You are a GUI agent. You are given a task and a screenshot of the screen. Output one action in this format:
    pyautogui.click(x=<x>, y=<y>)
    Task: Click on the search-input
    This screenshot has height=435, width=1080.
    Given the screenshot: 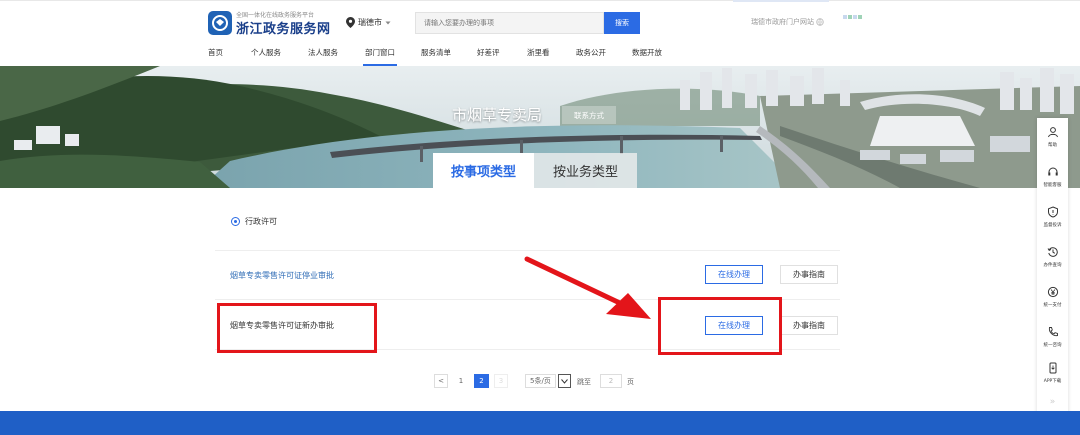 What is the action you would take?
    pyautogui.click(x=509, y=23)
    